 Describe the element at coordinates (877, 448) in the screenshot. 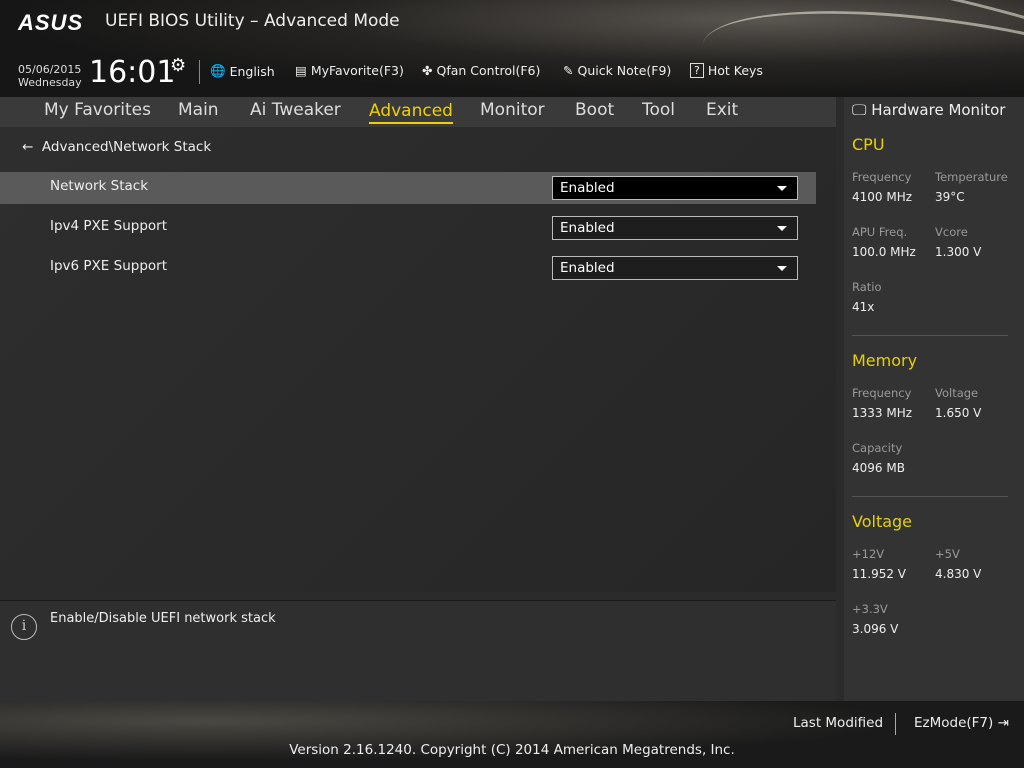

I see `label: Capacity` at that location.